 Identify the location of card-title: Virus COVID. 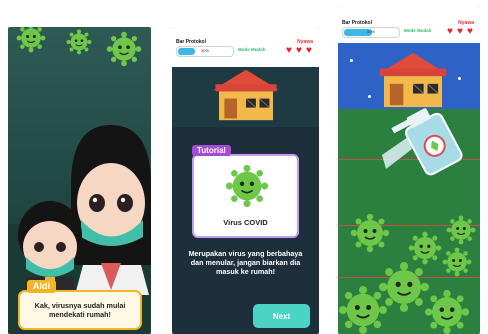
(245, 222).